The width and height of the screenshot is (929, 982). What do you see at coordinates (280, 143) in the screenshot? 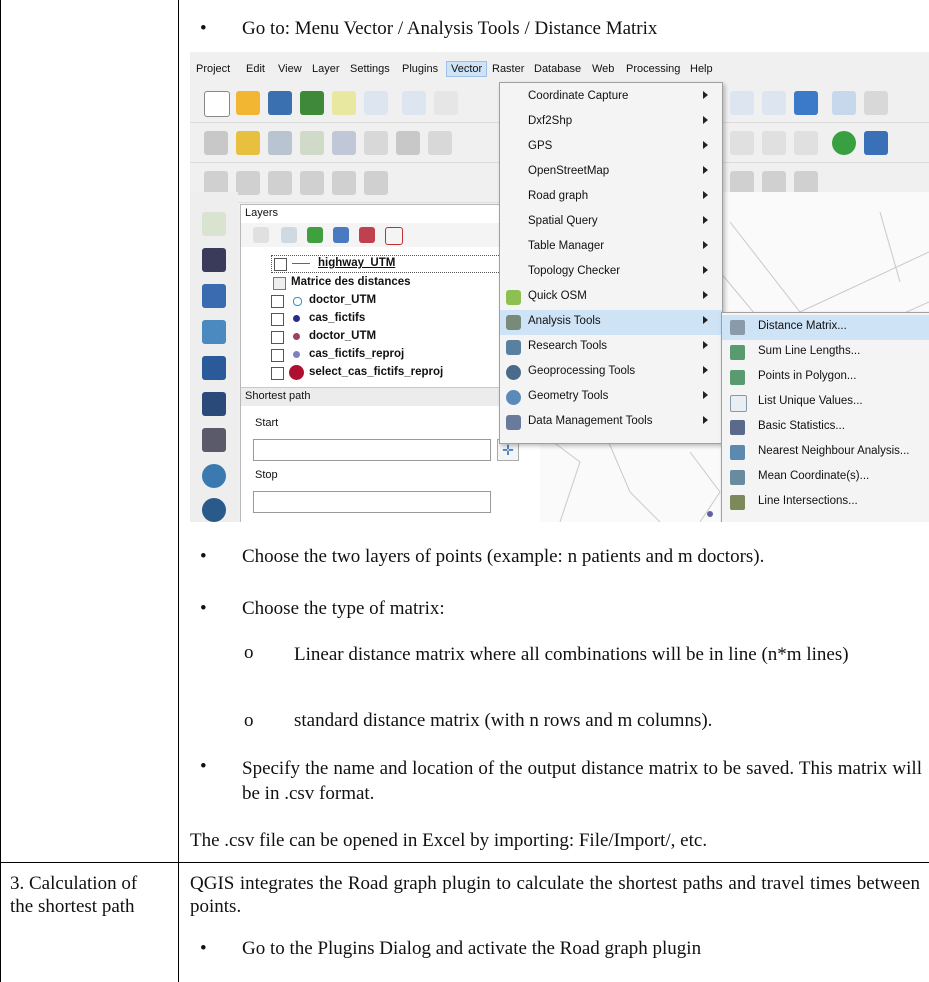
I see `save-edits-icon` at bounding box center [280, 143].